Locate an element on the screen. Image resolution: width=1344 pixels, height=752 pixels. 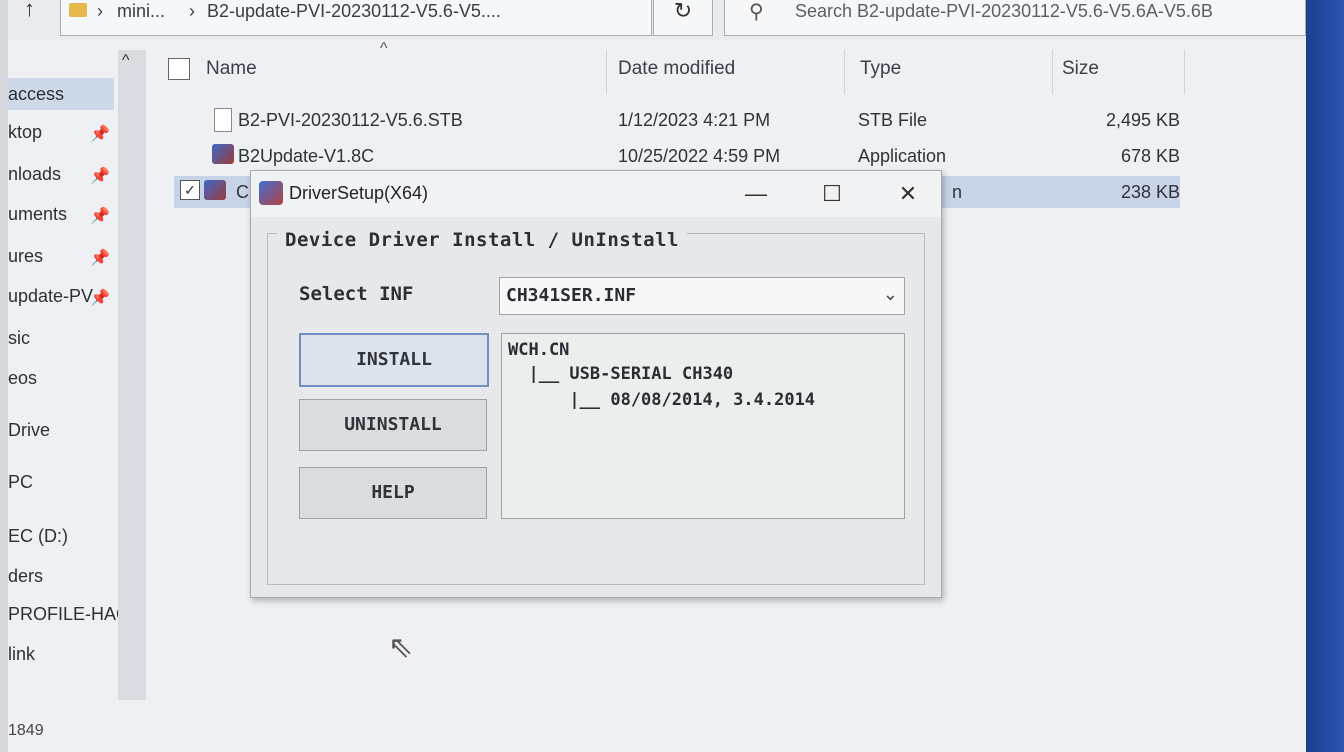
nav-item-profile: PROFILE-HAC is located at coordinates (68, 614).